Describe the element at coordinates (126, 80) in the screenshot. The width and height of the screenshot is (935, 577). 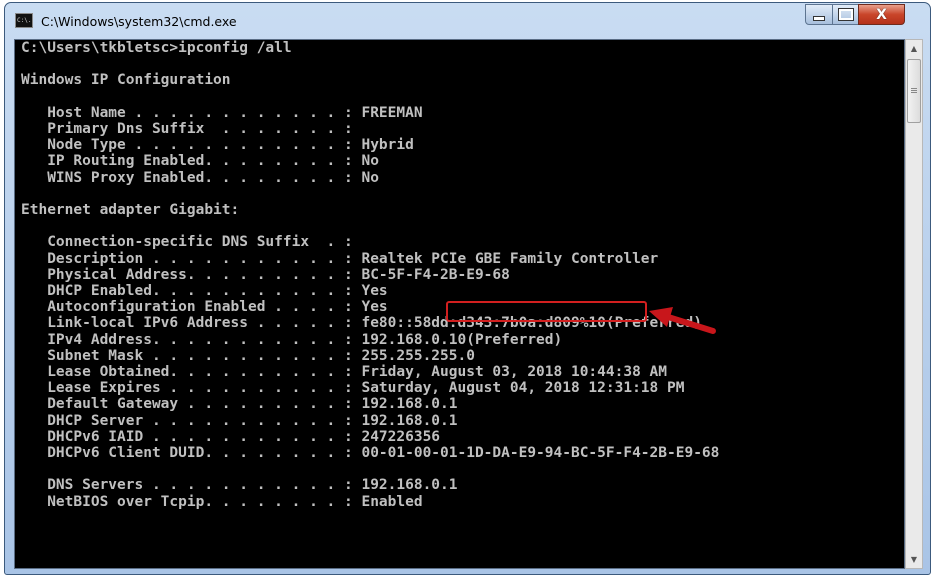
I see `console-line: Windows IP Configuration` at that location.